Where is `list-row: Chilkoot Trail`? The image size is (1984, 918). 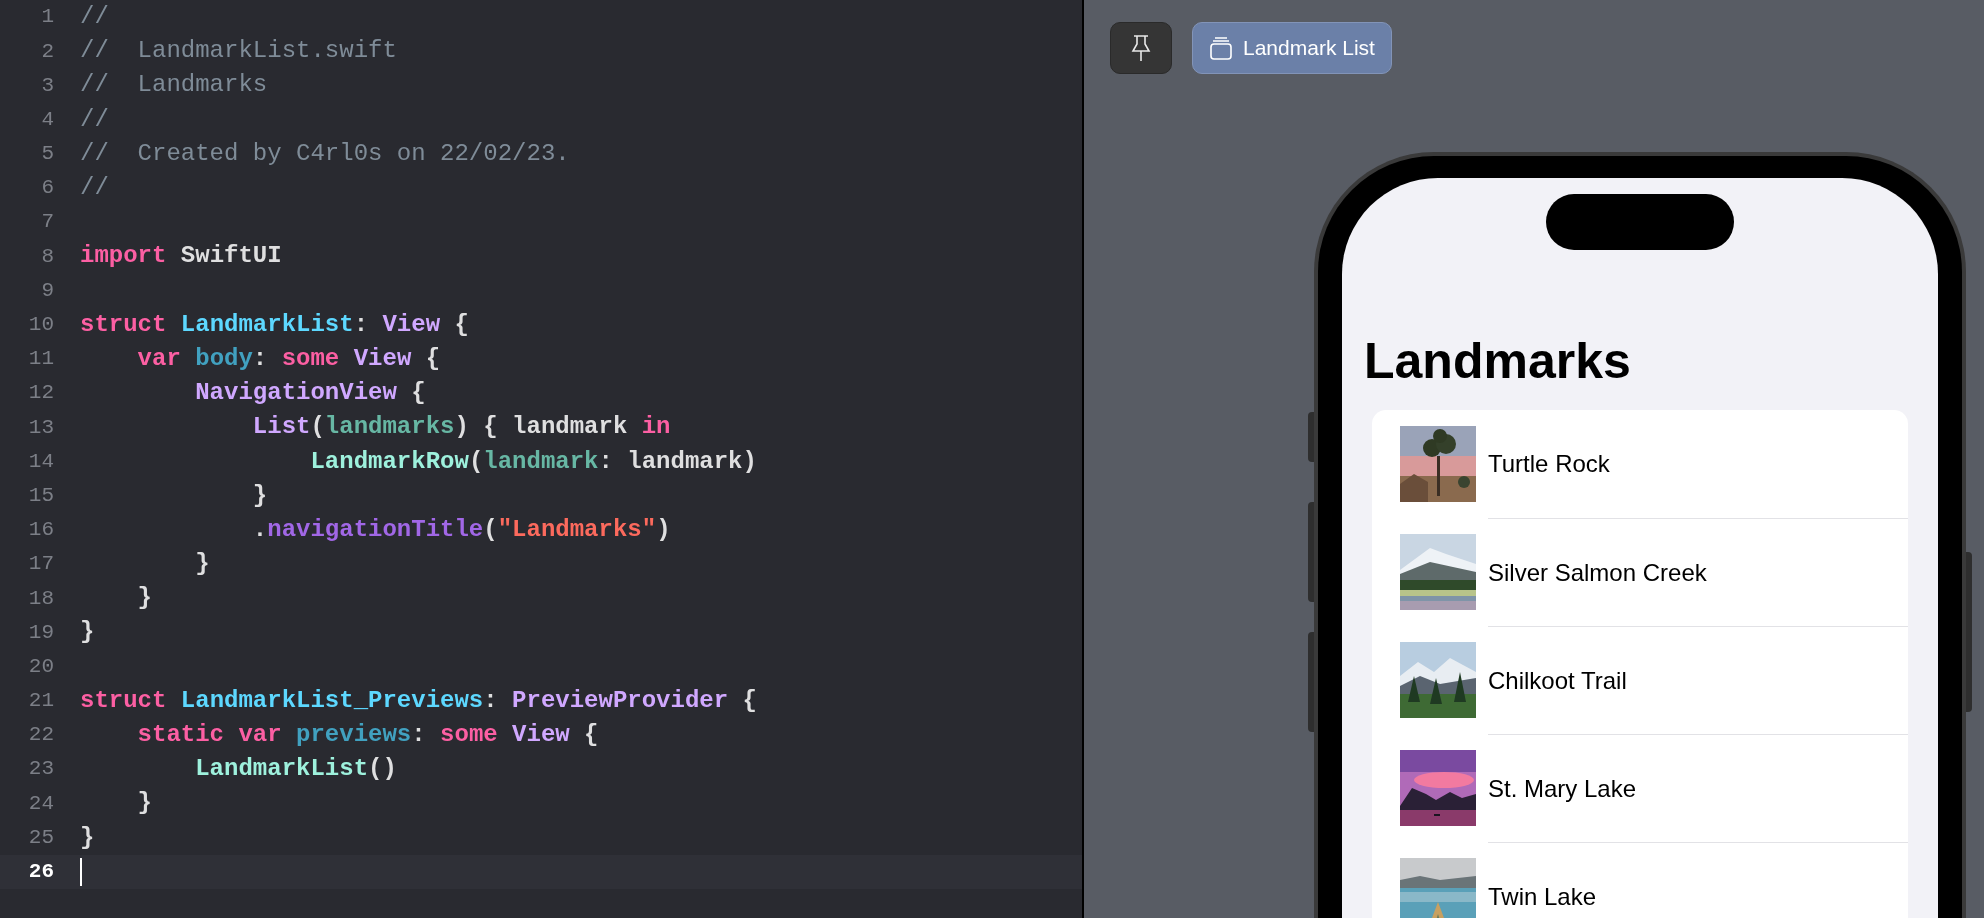
list-row: Chilkoot Trail is located at coordinates (1640, 680).